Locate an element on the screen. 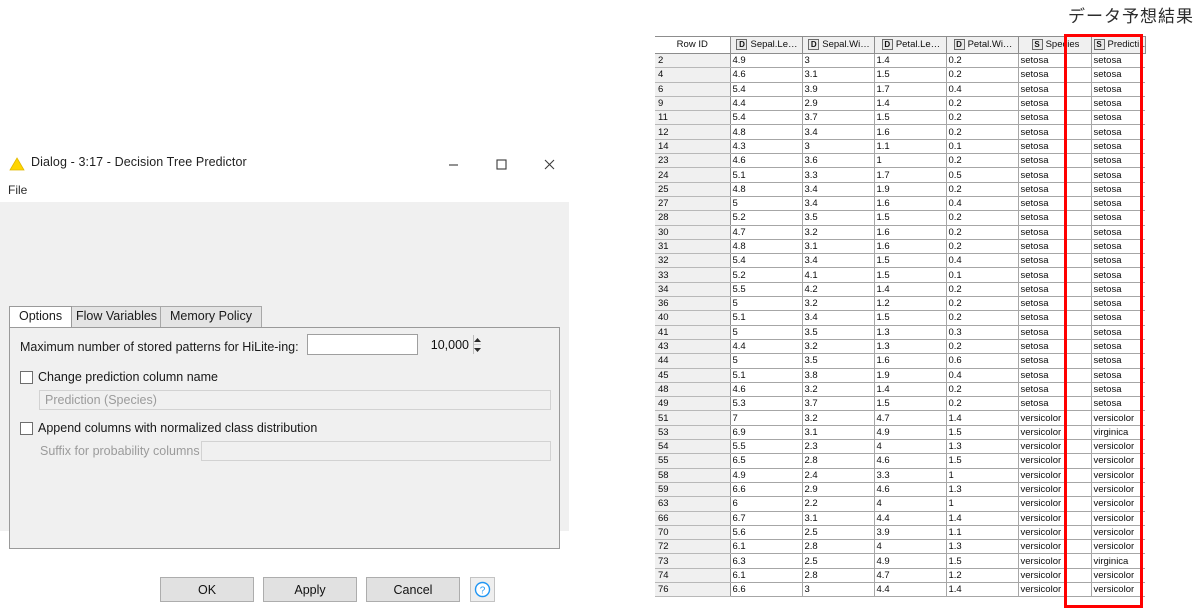  apply-button: Apply is located at coordinates (310, 589).